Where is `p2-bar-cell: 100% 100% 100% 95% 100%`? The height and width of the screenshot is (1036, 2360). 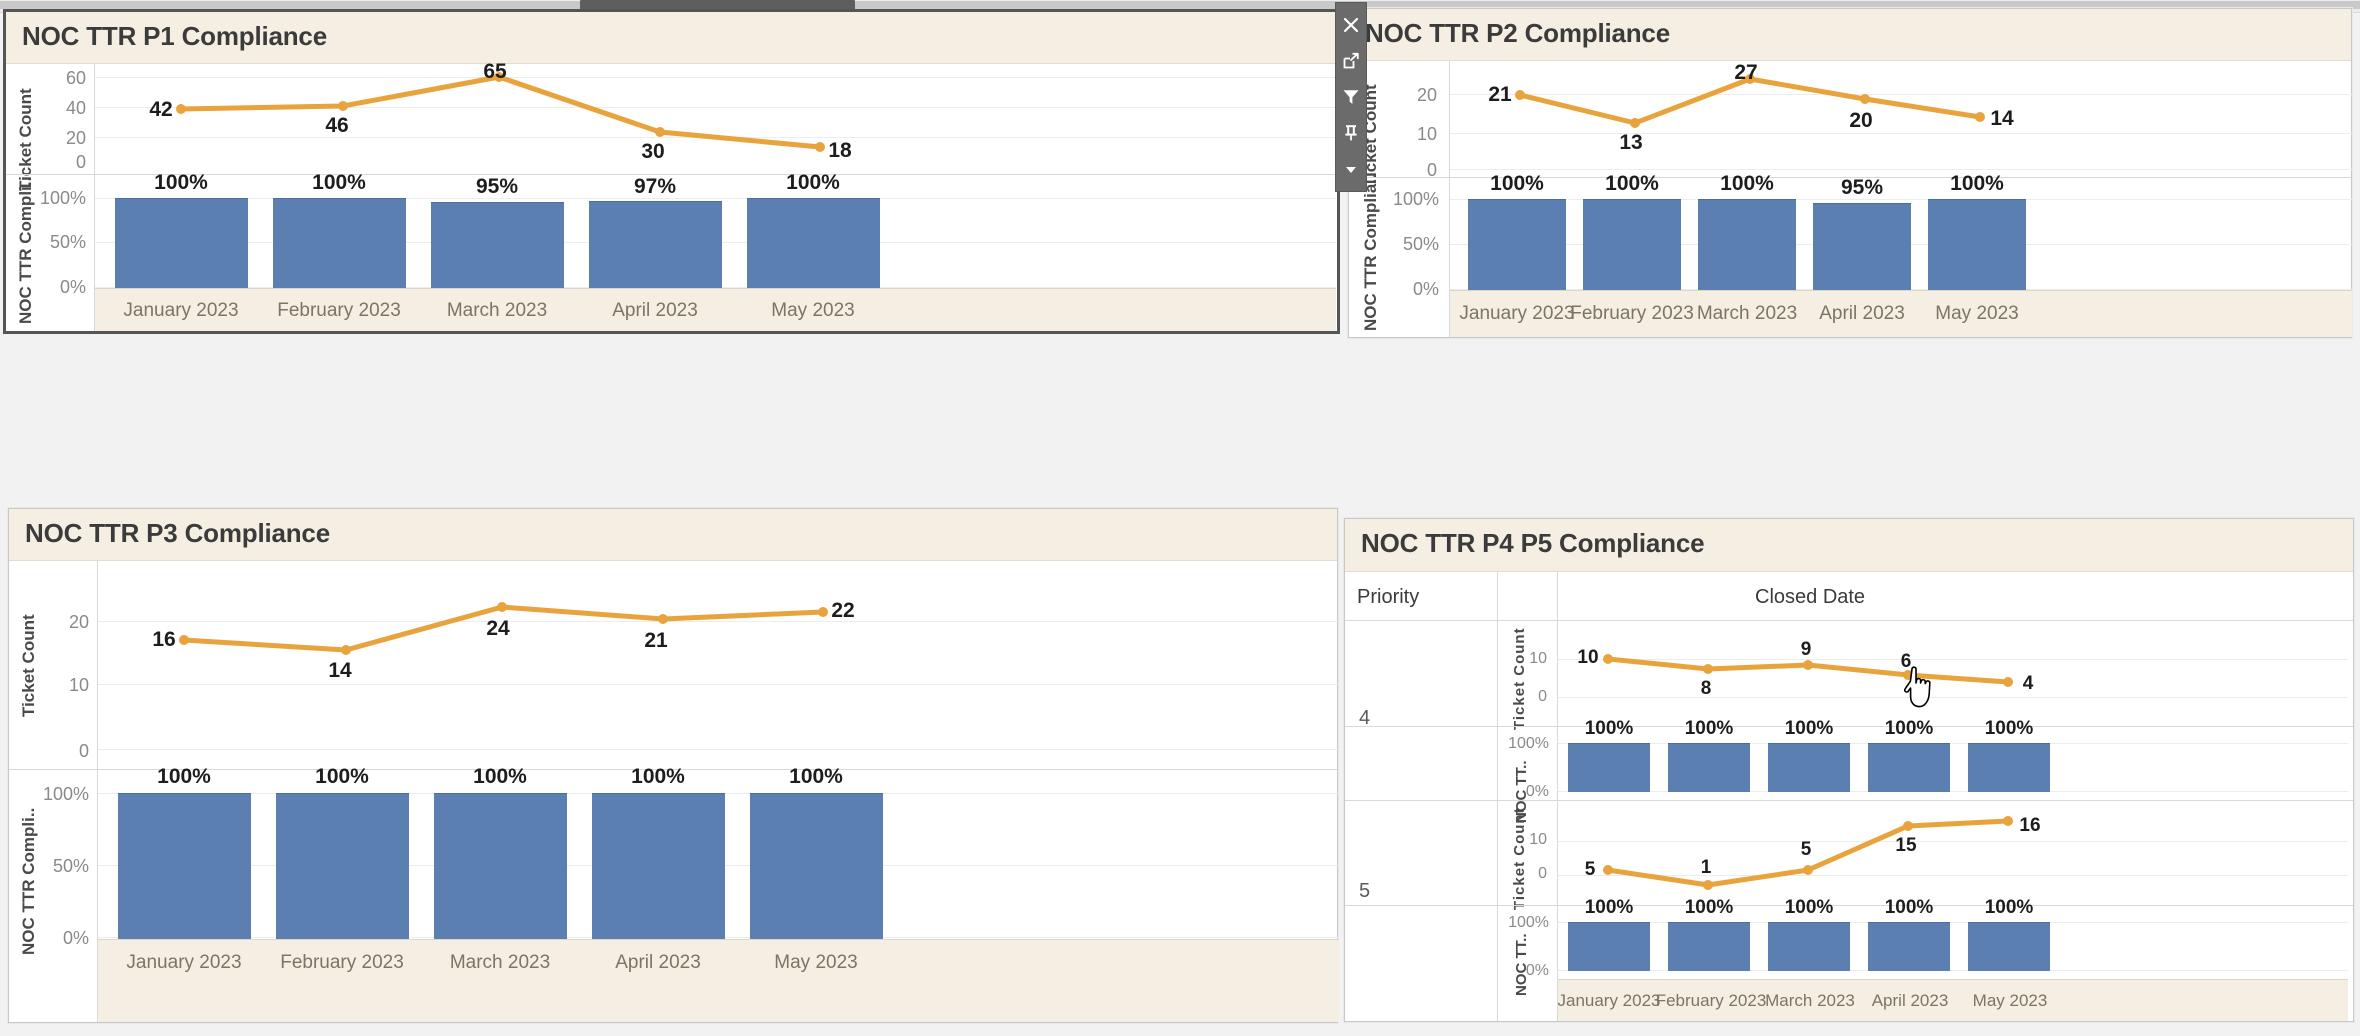
p2-bar-cell: 100% 100% 100% 95% 100% is located at coordinates (1901, 236).